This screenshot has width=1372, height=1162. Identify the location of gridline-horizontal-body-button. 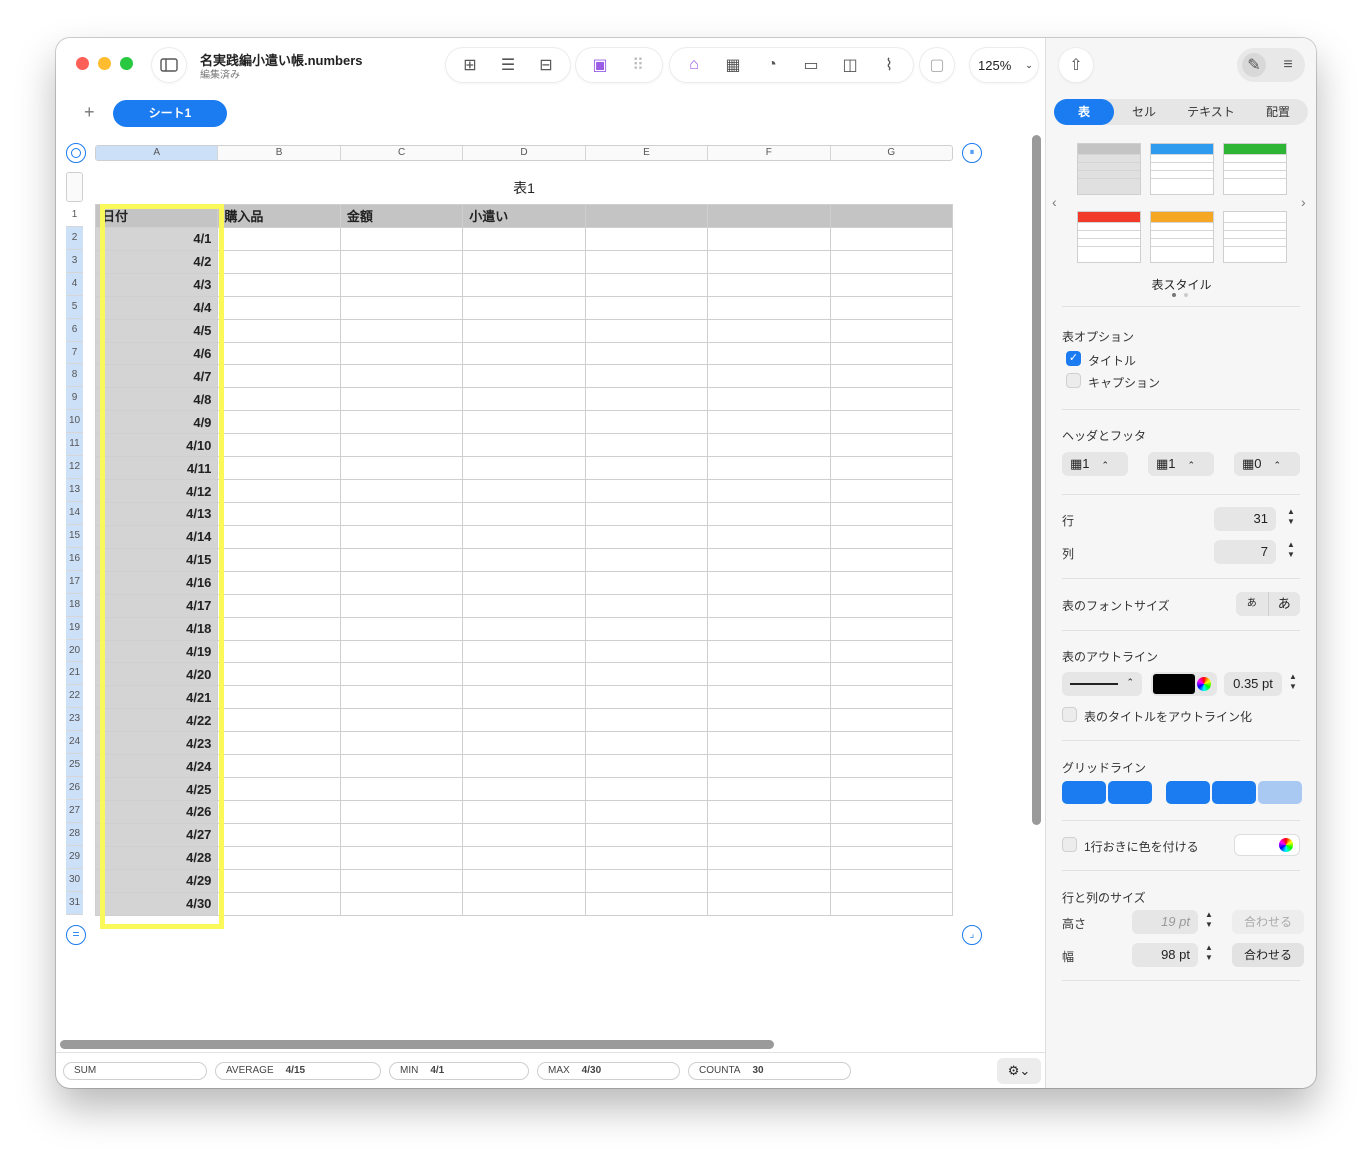
(1084, 792).